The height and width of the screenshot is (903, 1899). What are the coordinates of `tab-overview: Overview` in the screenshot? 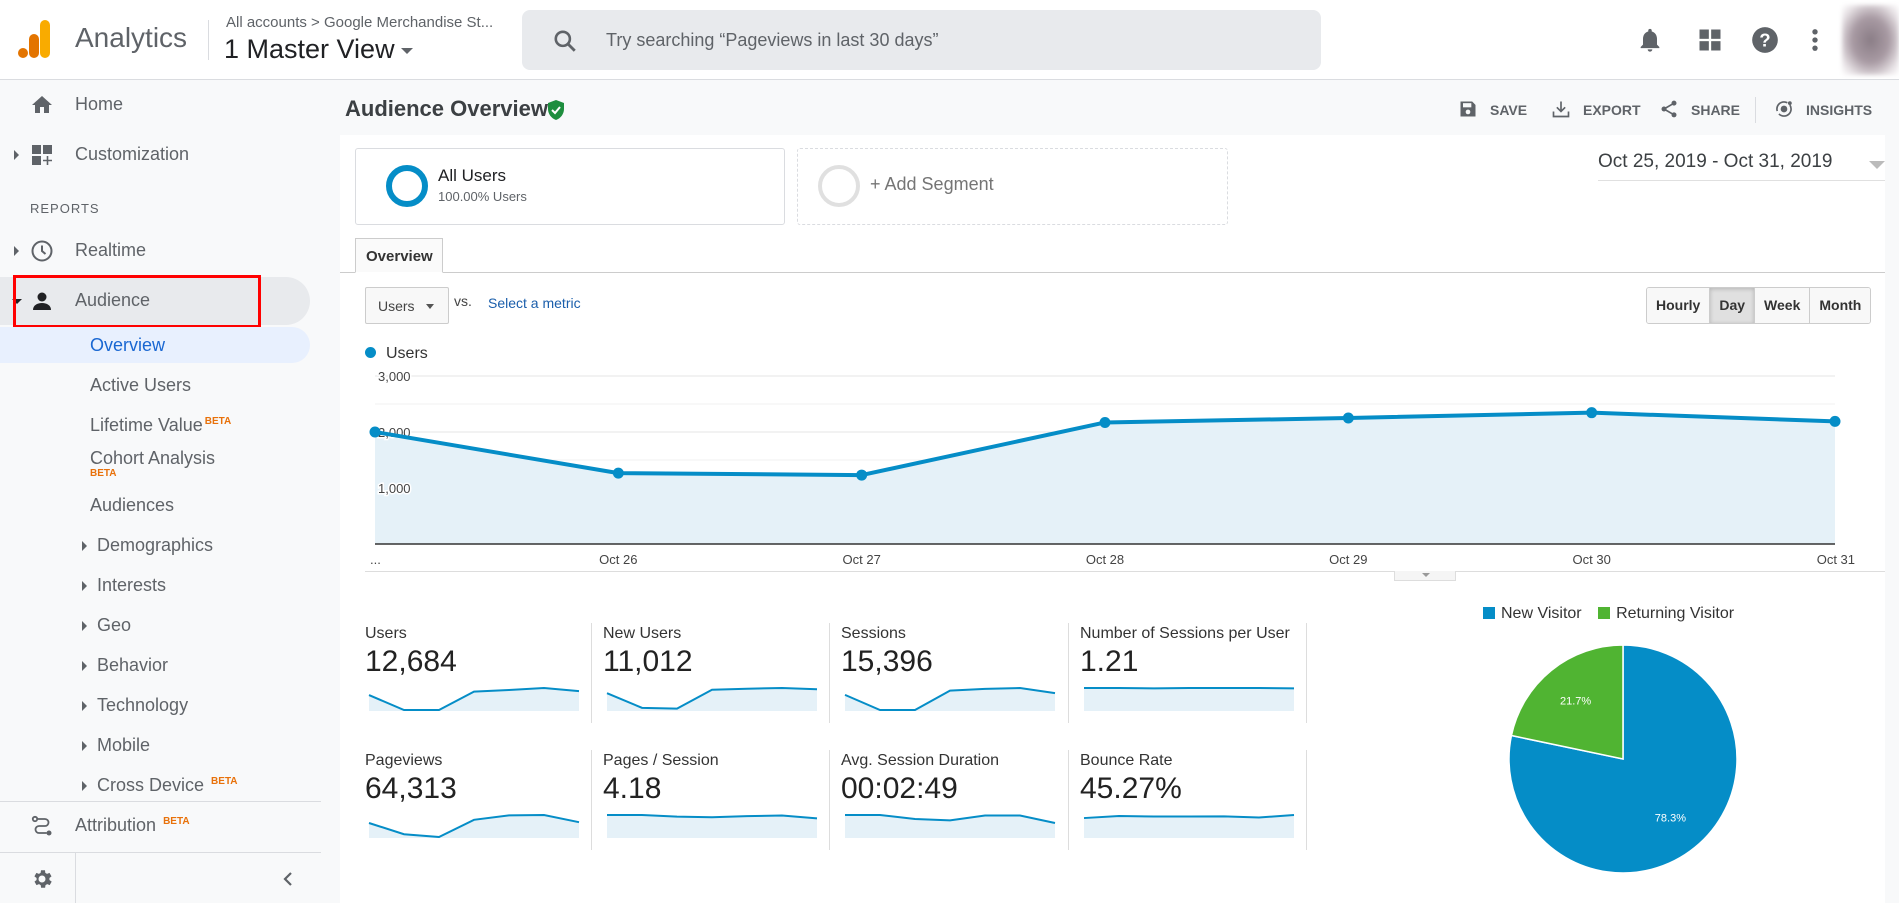 It's located at (399, 255).